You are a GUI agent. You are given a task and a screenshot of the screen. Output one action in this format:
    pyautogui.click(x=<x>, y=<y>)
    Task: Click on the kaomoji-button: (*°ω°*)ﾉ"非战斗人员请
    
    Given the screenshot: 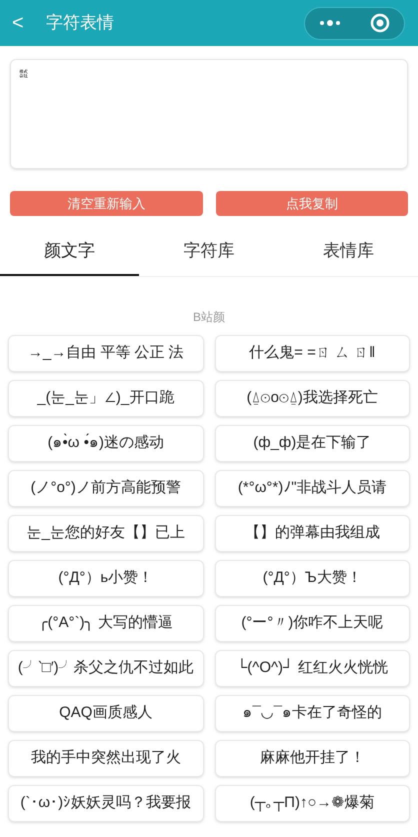 What is the action you would take?
    pyautogui.click(x=312, y=488)
    